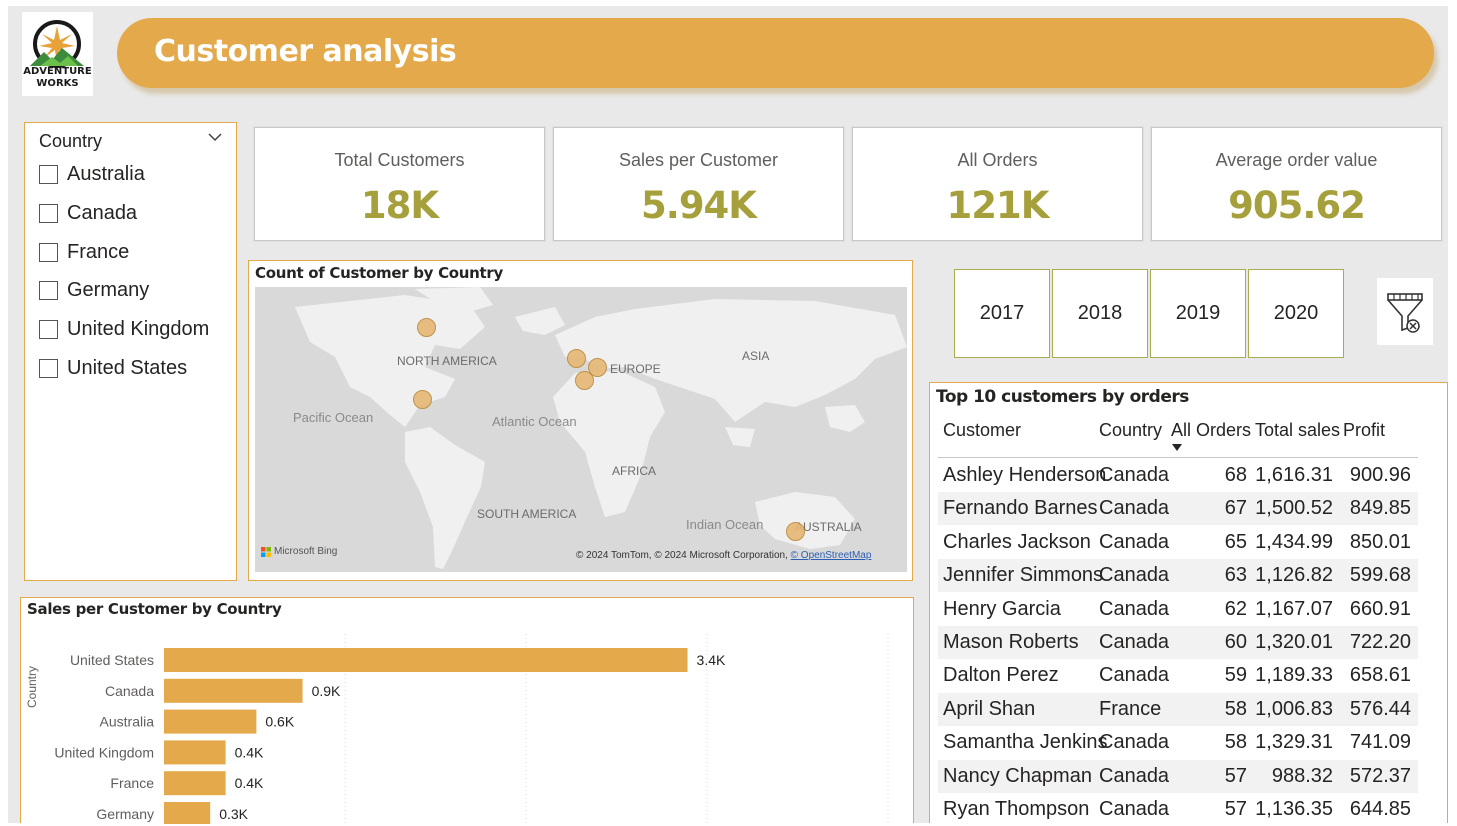 The width and height of the screenshot is (1457, 826). Describe the element at coordinates (1178, 709) in the screenshot. I see `table-row: April Shan France 58 1,006.83 576.44` at that location.